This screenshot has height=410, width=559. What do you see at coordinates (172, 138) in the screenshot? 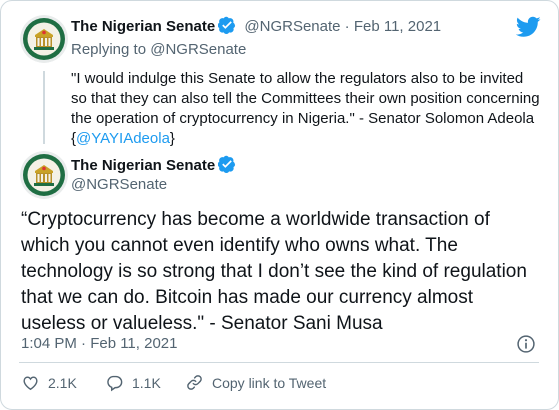
I see `parent-tweet-text-end: }` at bounding box center [172, 138].